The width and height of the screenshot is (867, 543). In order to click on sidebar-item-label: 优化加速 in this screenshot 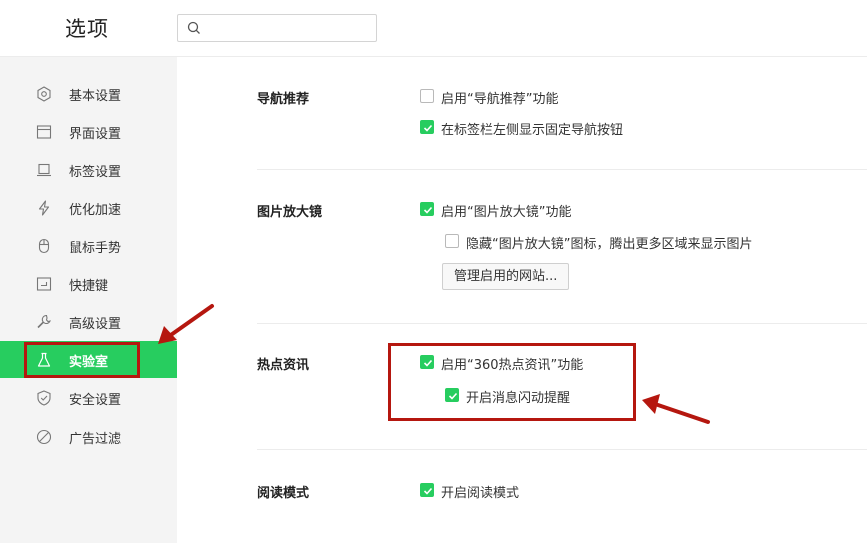, I will do `click(95, 210)`.